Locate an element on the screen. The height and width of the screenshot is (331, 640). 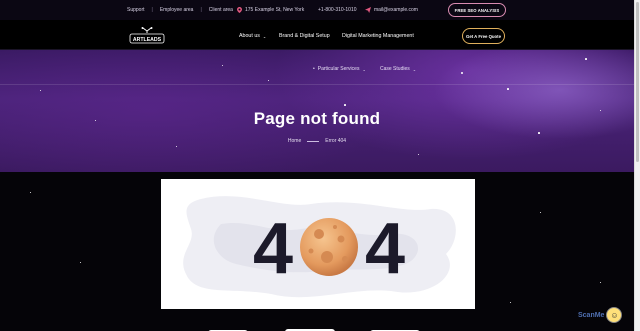
artleads-logo: ARTLEADS is located at coordinates (147, 35).